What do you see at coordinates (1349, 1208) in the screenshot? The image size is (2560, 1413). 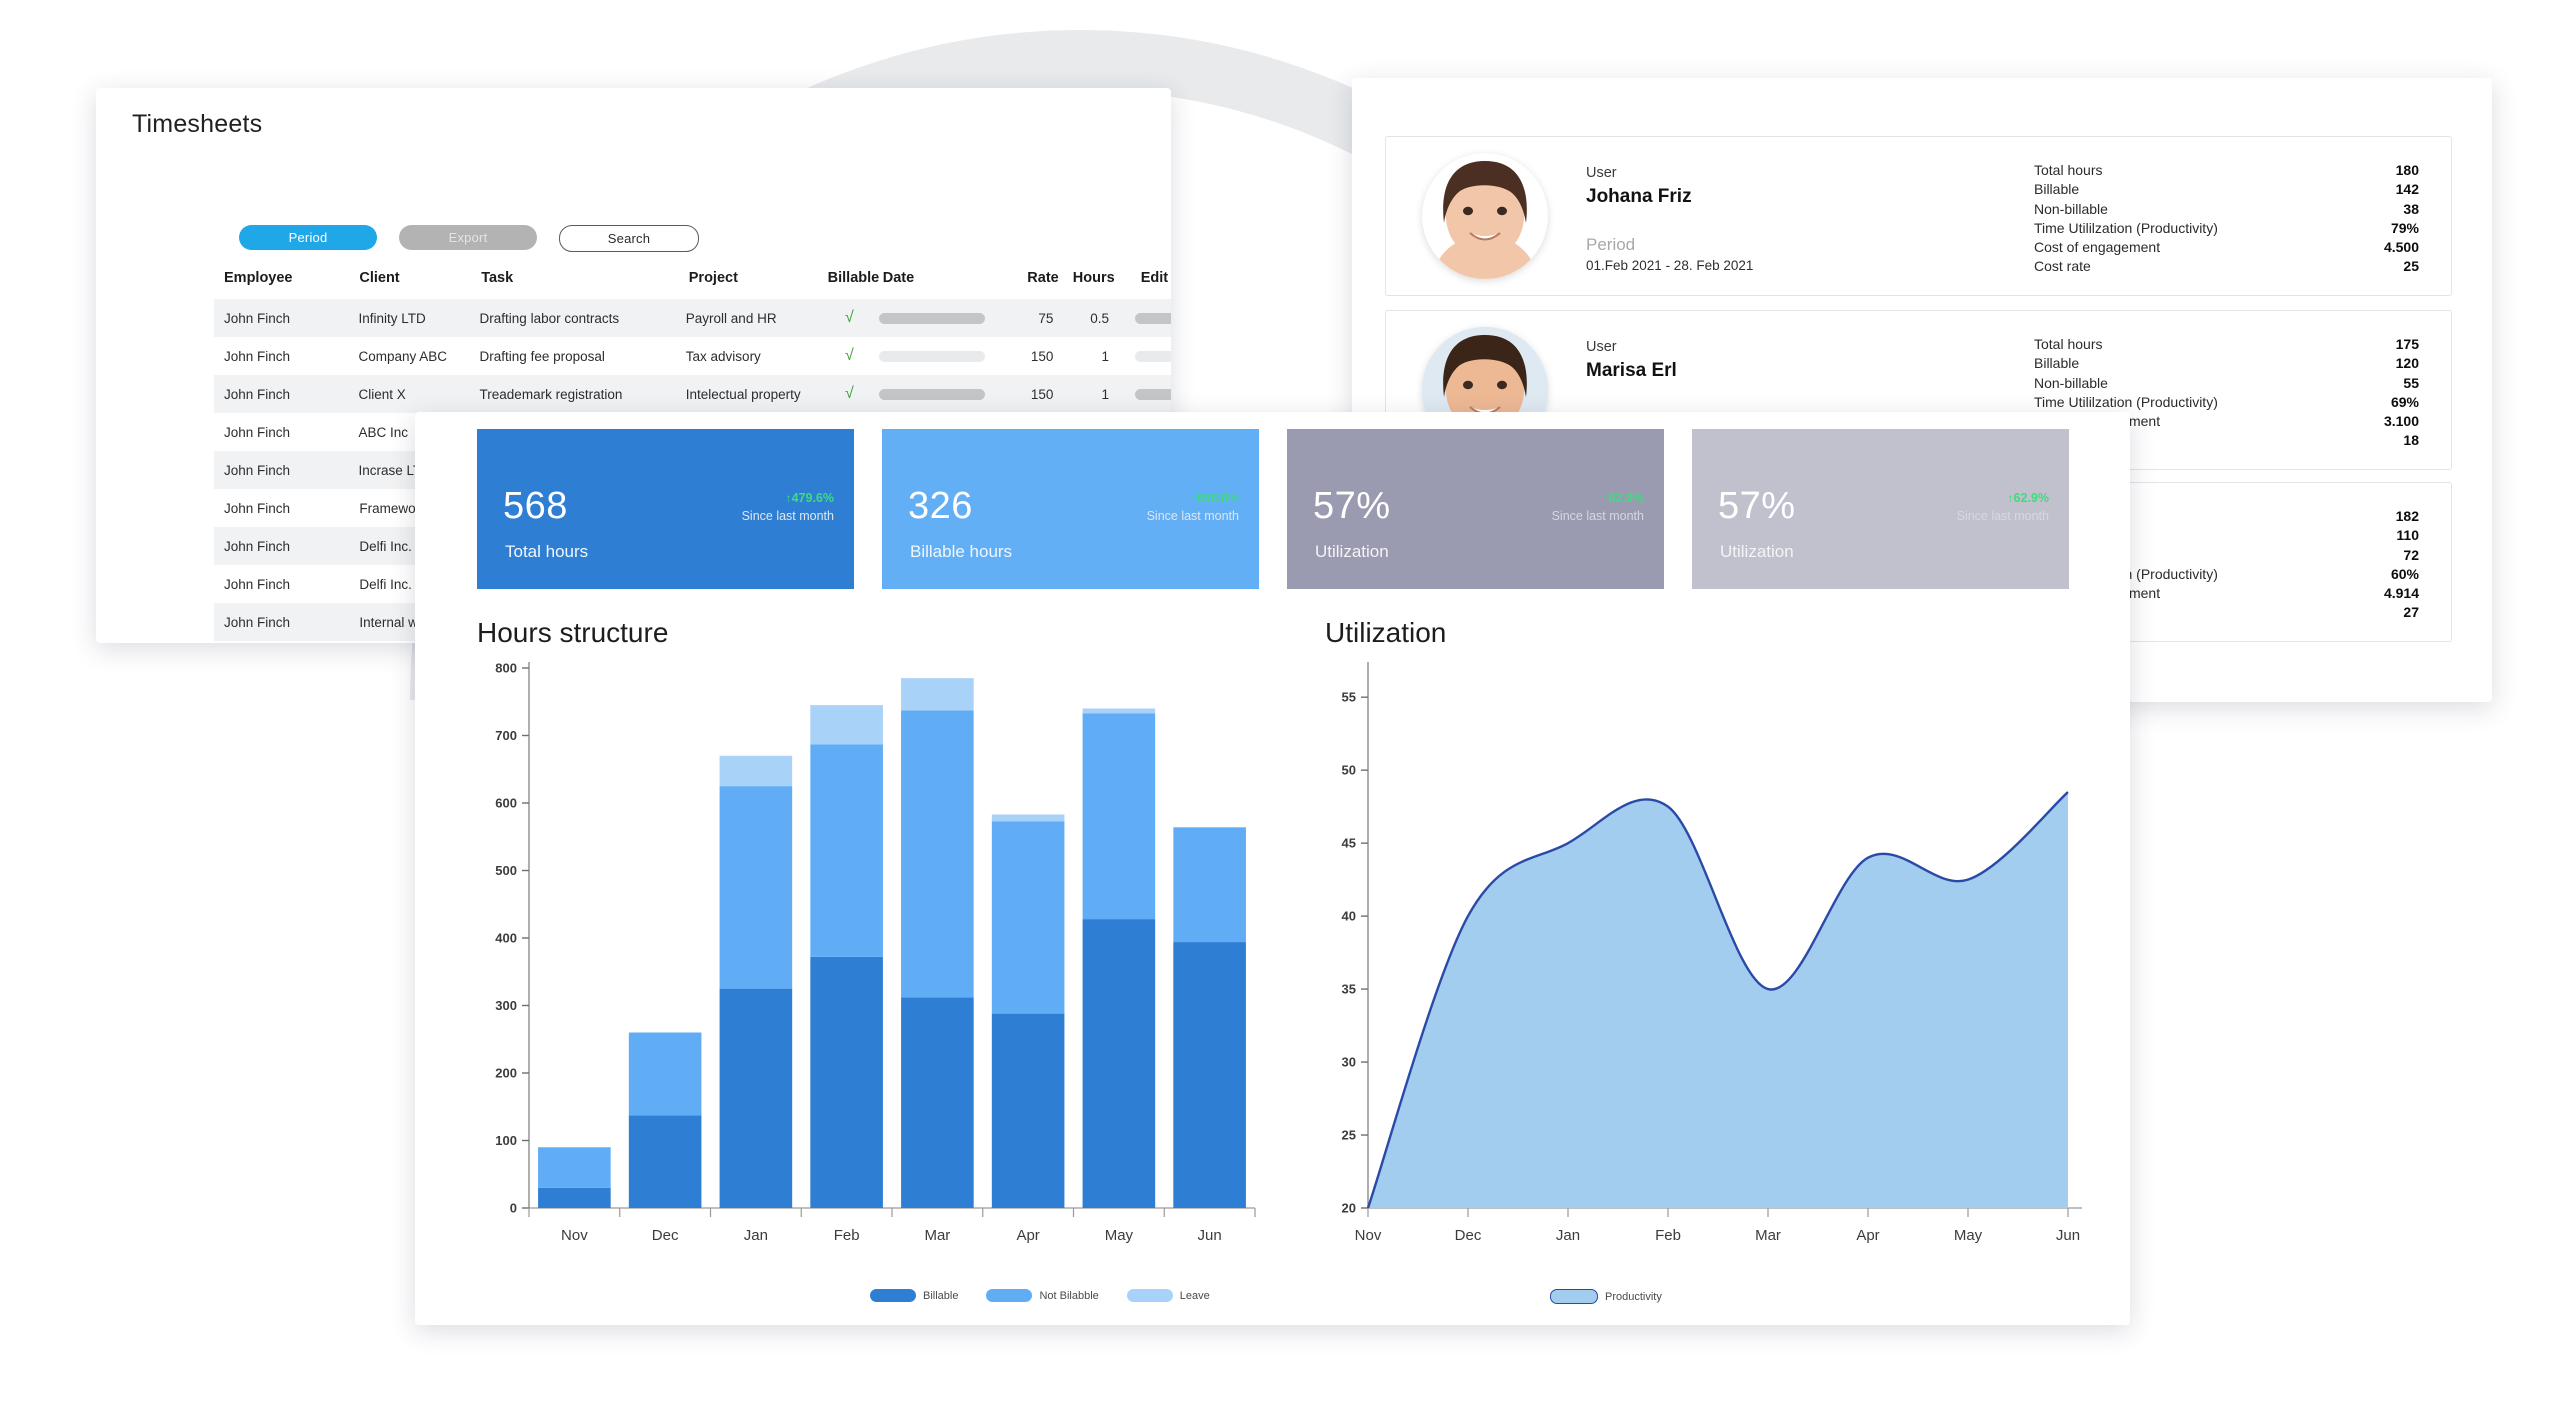 I see `svg-text: 20` at bounding box center [1349, 1208].